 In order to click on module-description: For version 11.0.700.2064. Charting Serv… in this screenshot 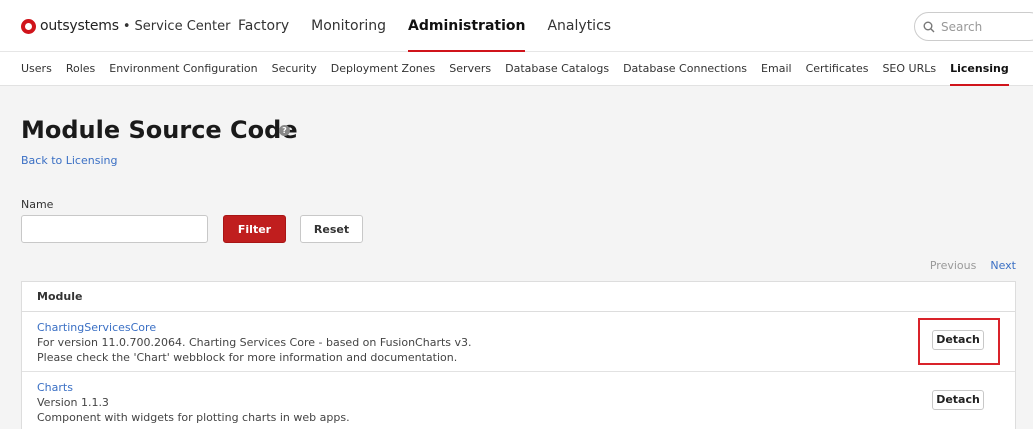, I will do `click(254, 342)`.